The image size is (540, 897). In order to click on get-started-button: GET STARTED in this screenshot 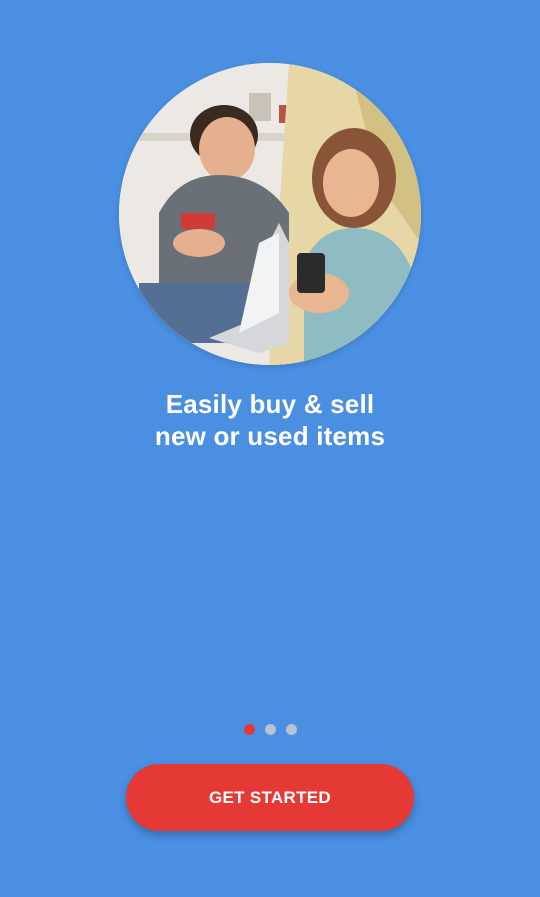, I will do `click(270, 797)`.